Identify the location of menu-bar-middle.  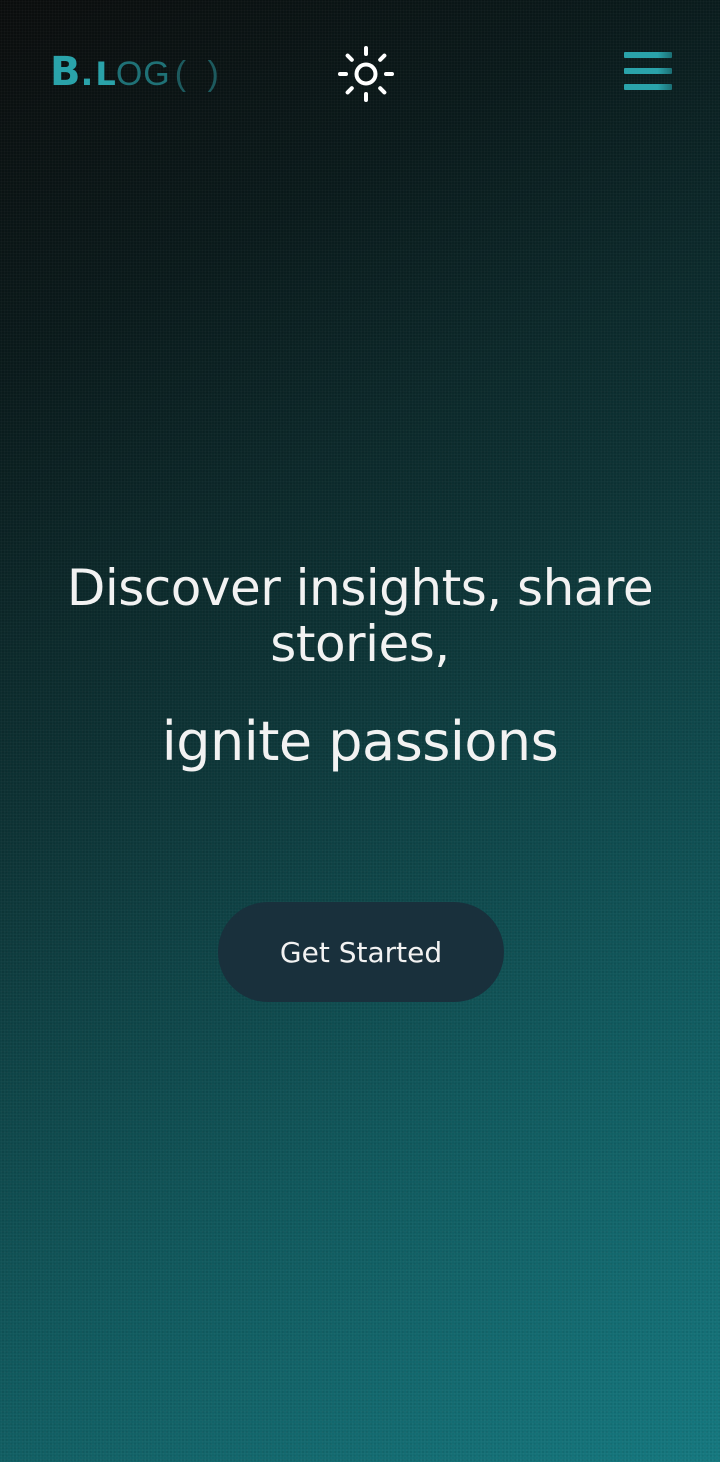
(648, 71).